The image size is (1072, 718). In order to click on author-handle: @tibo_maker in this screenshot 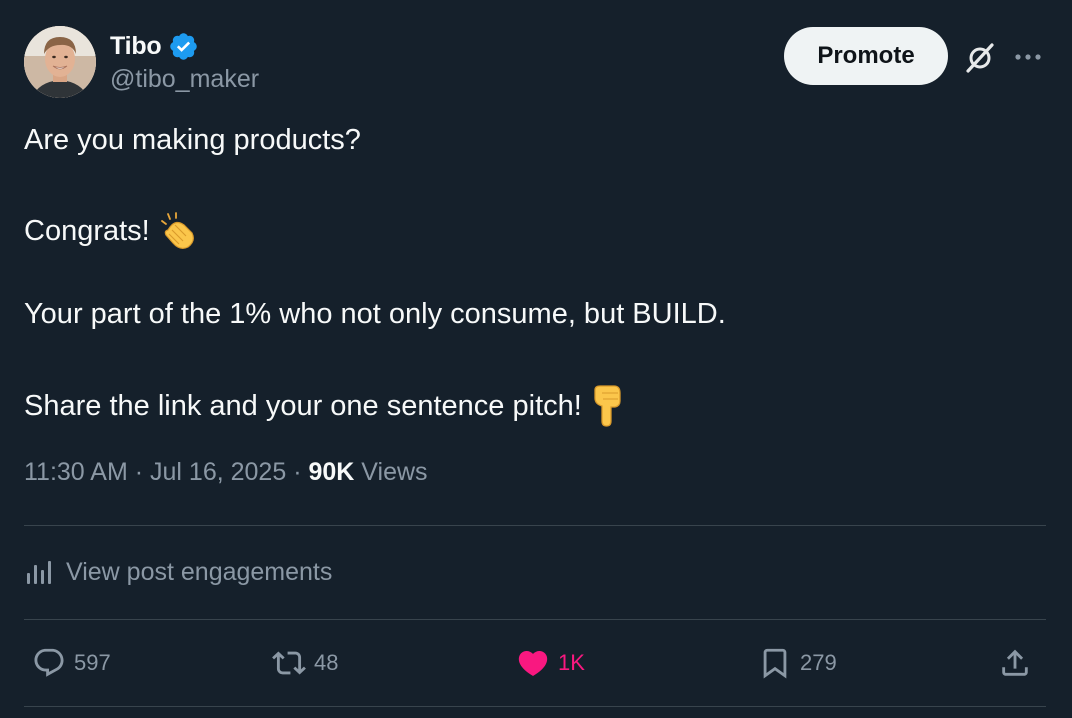, I will do `click(184, 79)`.